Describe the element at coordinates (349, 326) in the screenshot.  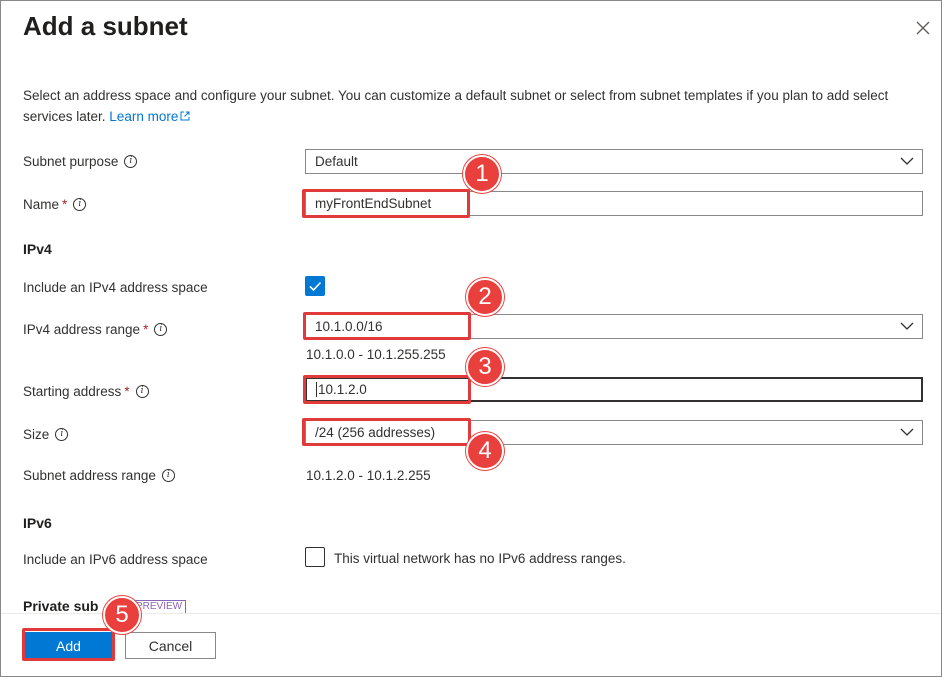
I see `ipv4-range-value: 10.1.0.0/16` at that location.